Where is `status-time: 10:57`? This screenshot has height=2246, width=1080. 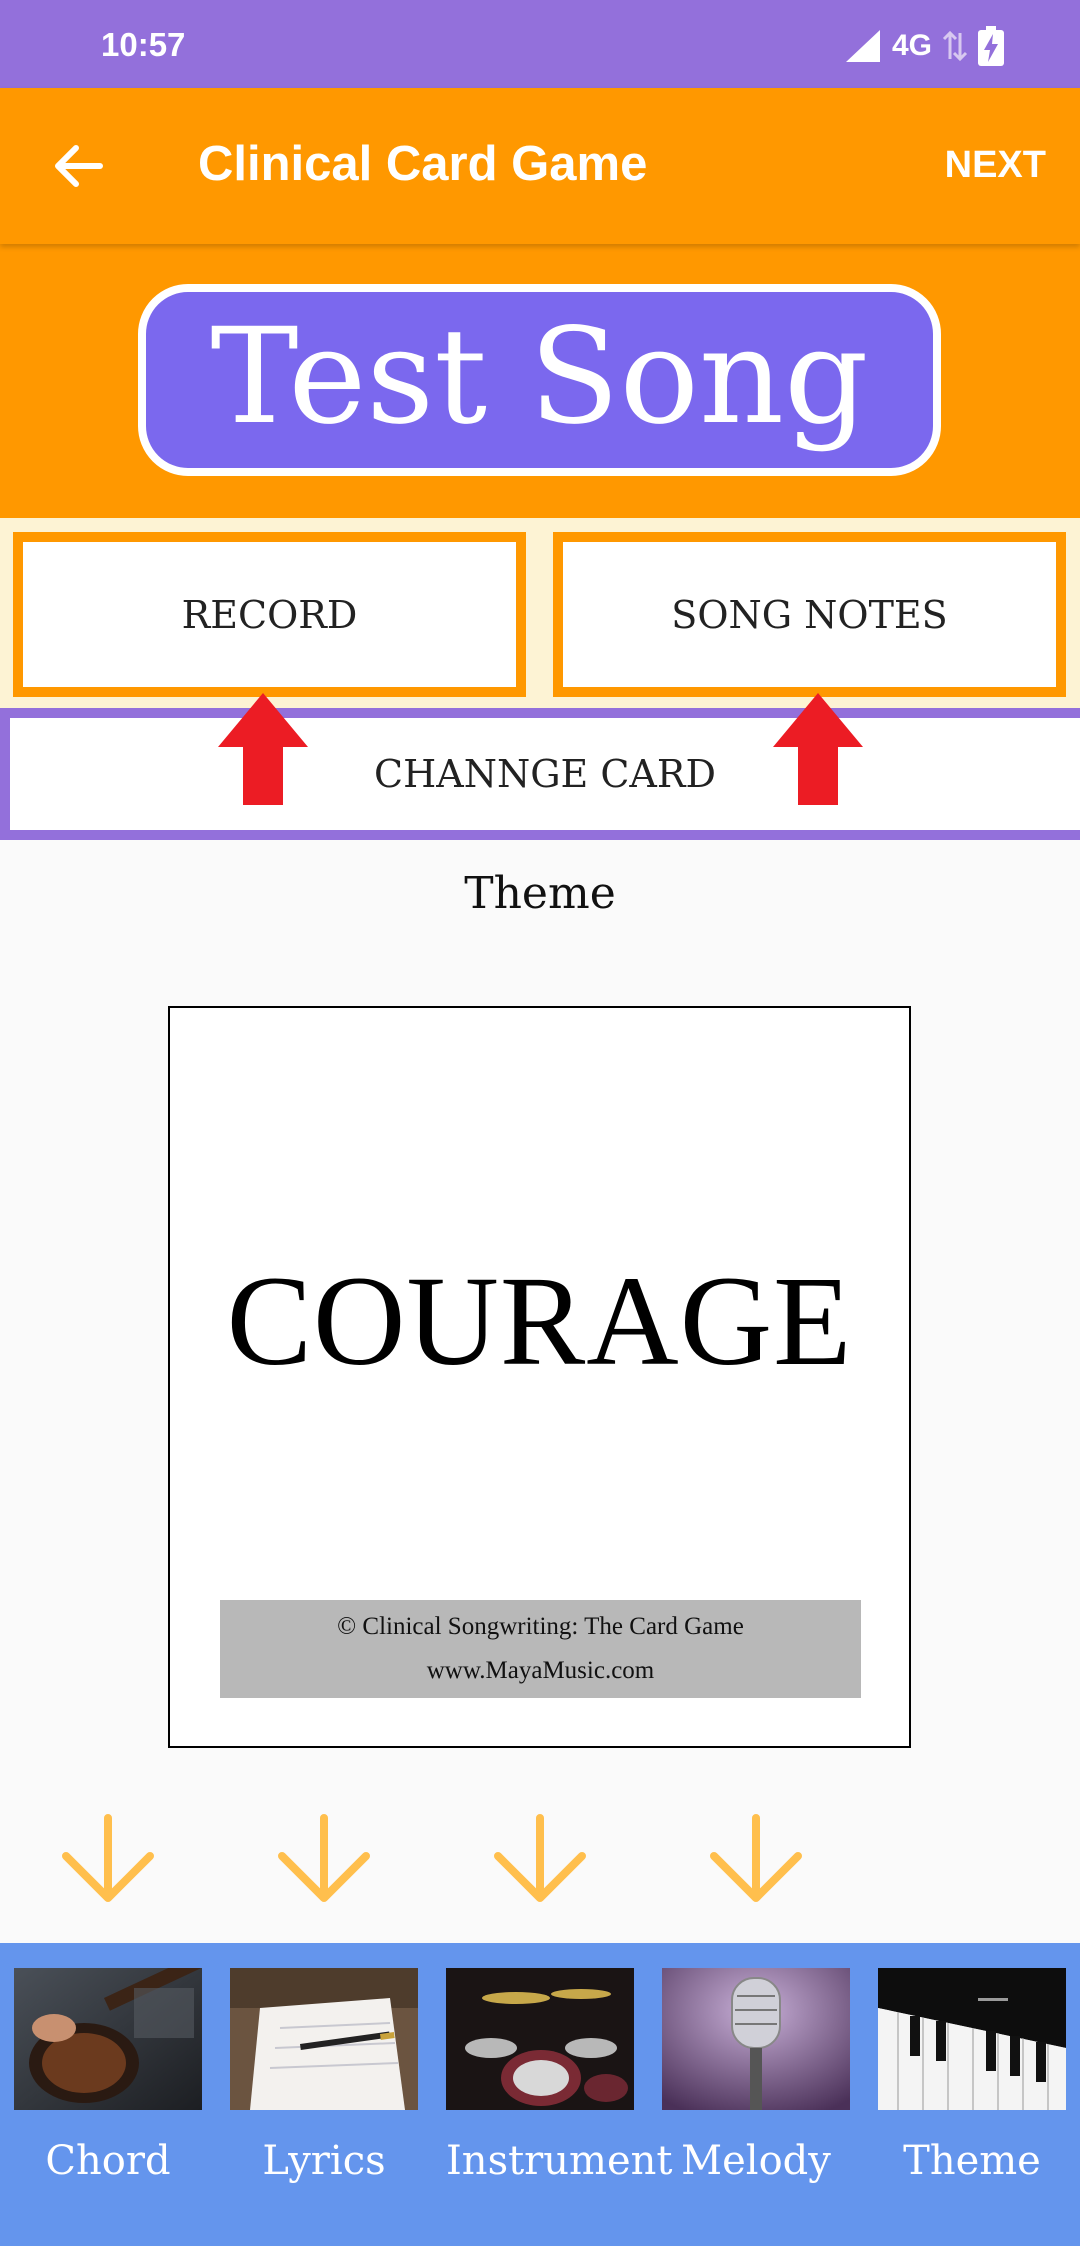 status-time: 10:57 is located at coordinates (143, 44).